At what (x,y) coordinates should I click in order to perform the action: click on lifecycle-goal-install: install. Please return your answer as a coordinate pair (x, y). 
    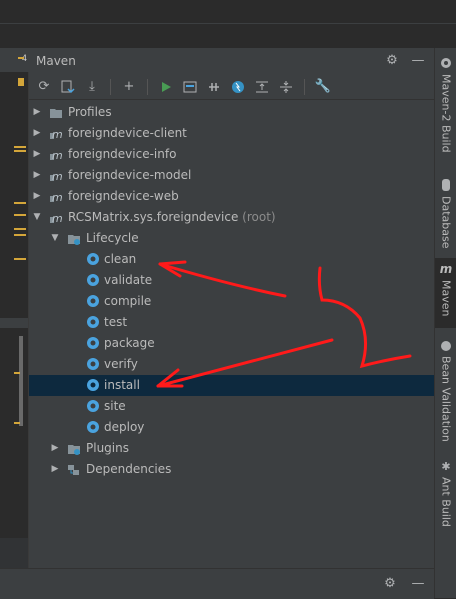
    Looking at the image, I should click on (231, 385).